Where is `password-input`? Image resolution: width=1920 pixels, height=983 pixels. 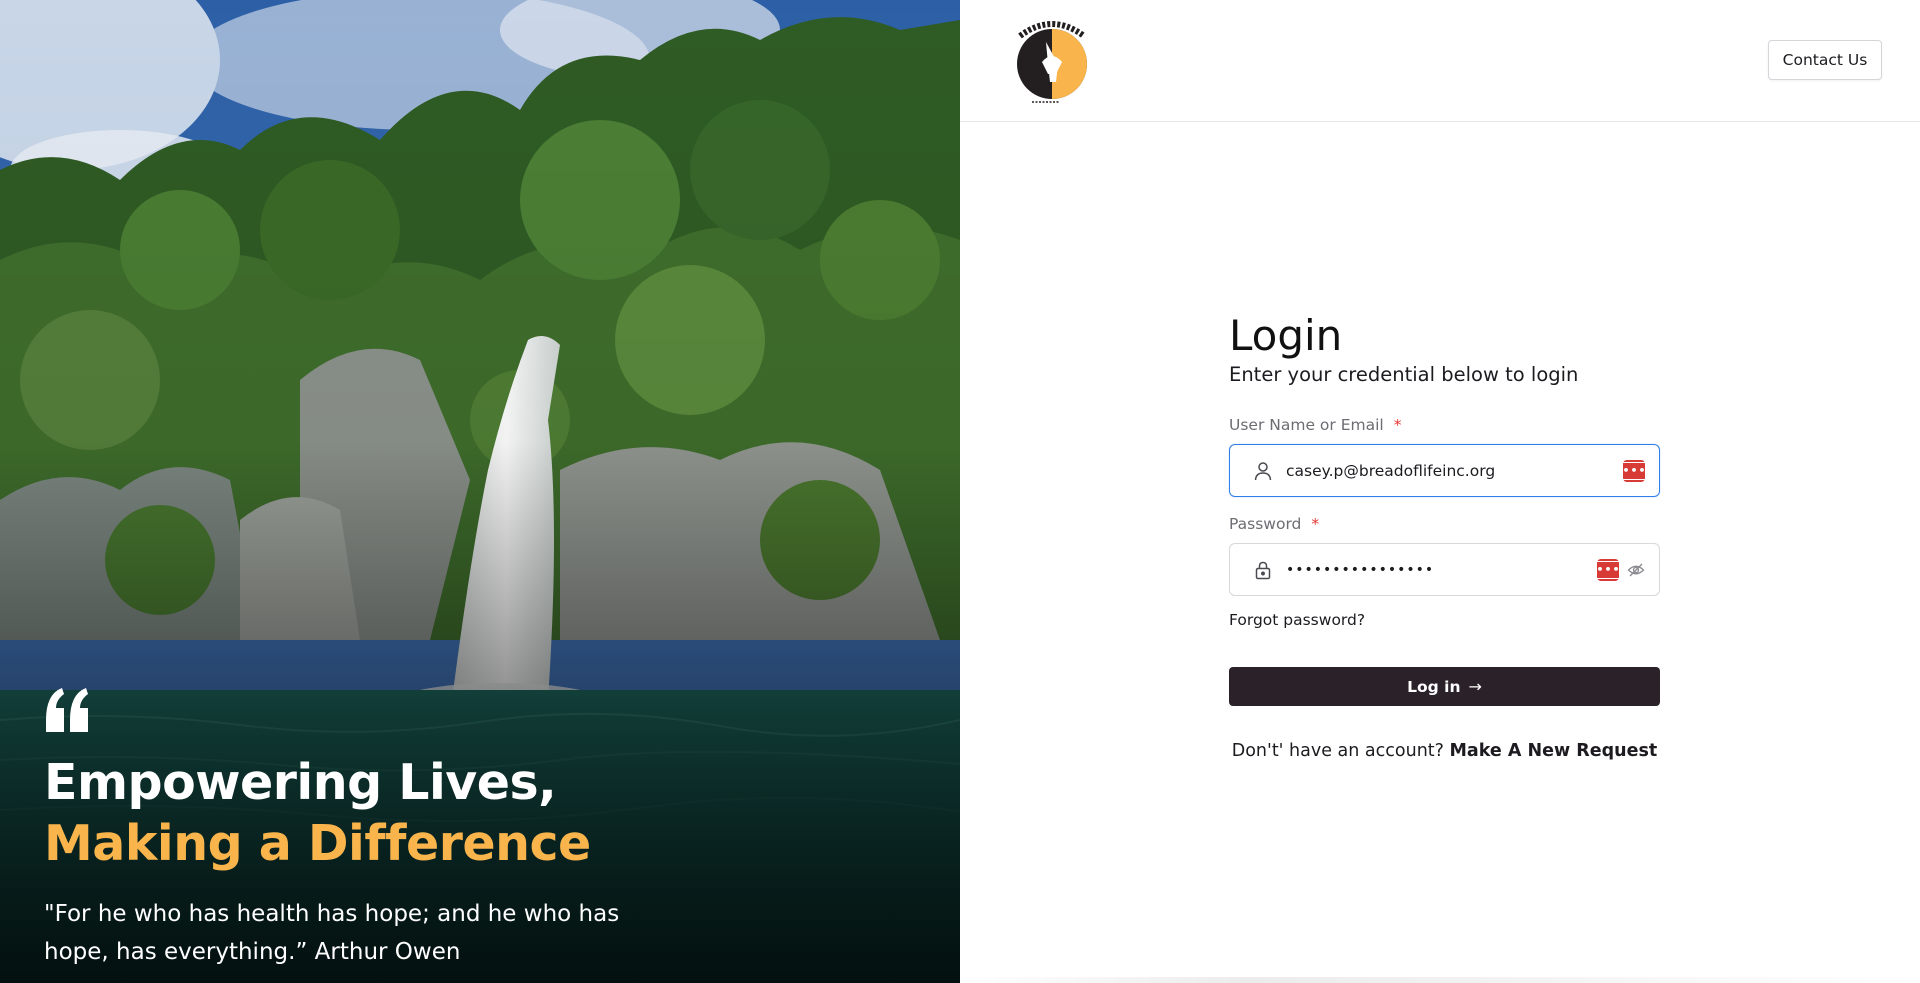 password-input is located at coordinates (1441, 569).